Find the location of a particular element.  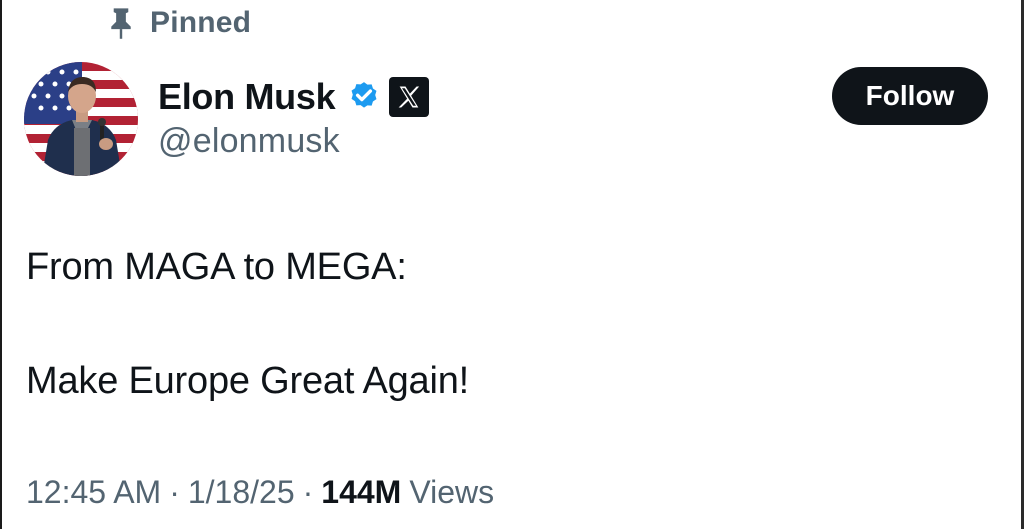

pinned-indicator: Pinned is located at coordinates (178, 23).